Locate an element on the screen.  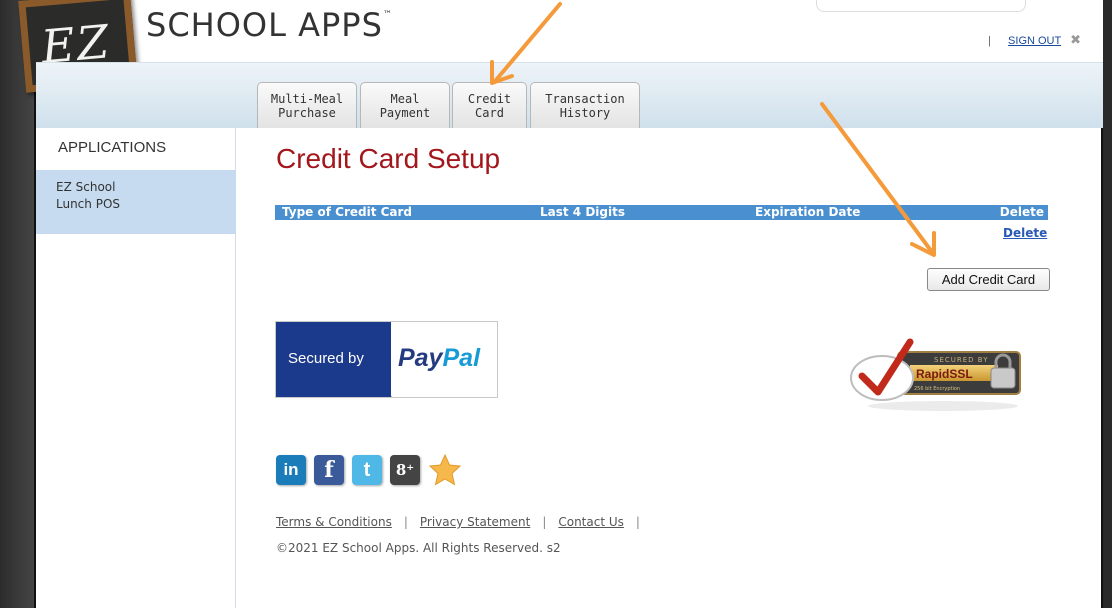
brand-name: SCHOOL APPS™ is located at coordinates (269, 25).